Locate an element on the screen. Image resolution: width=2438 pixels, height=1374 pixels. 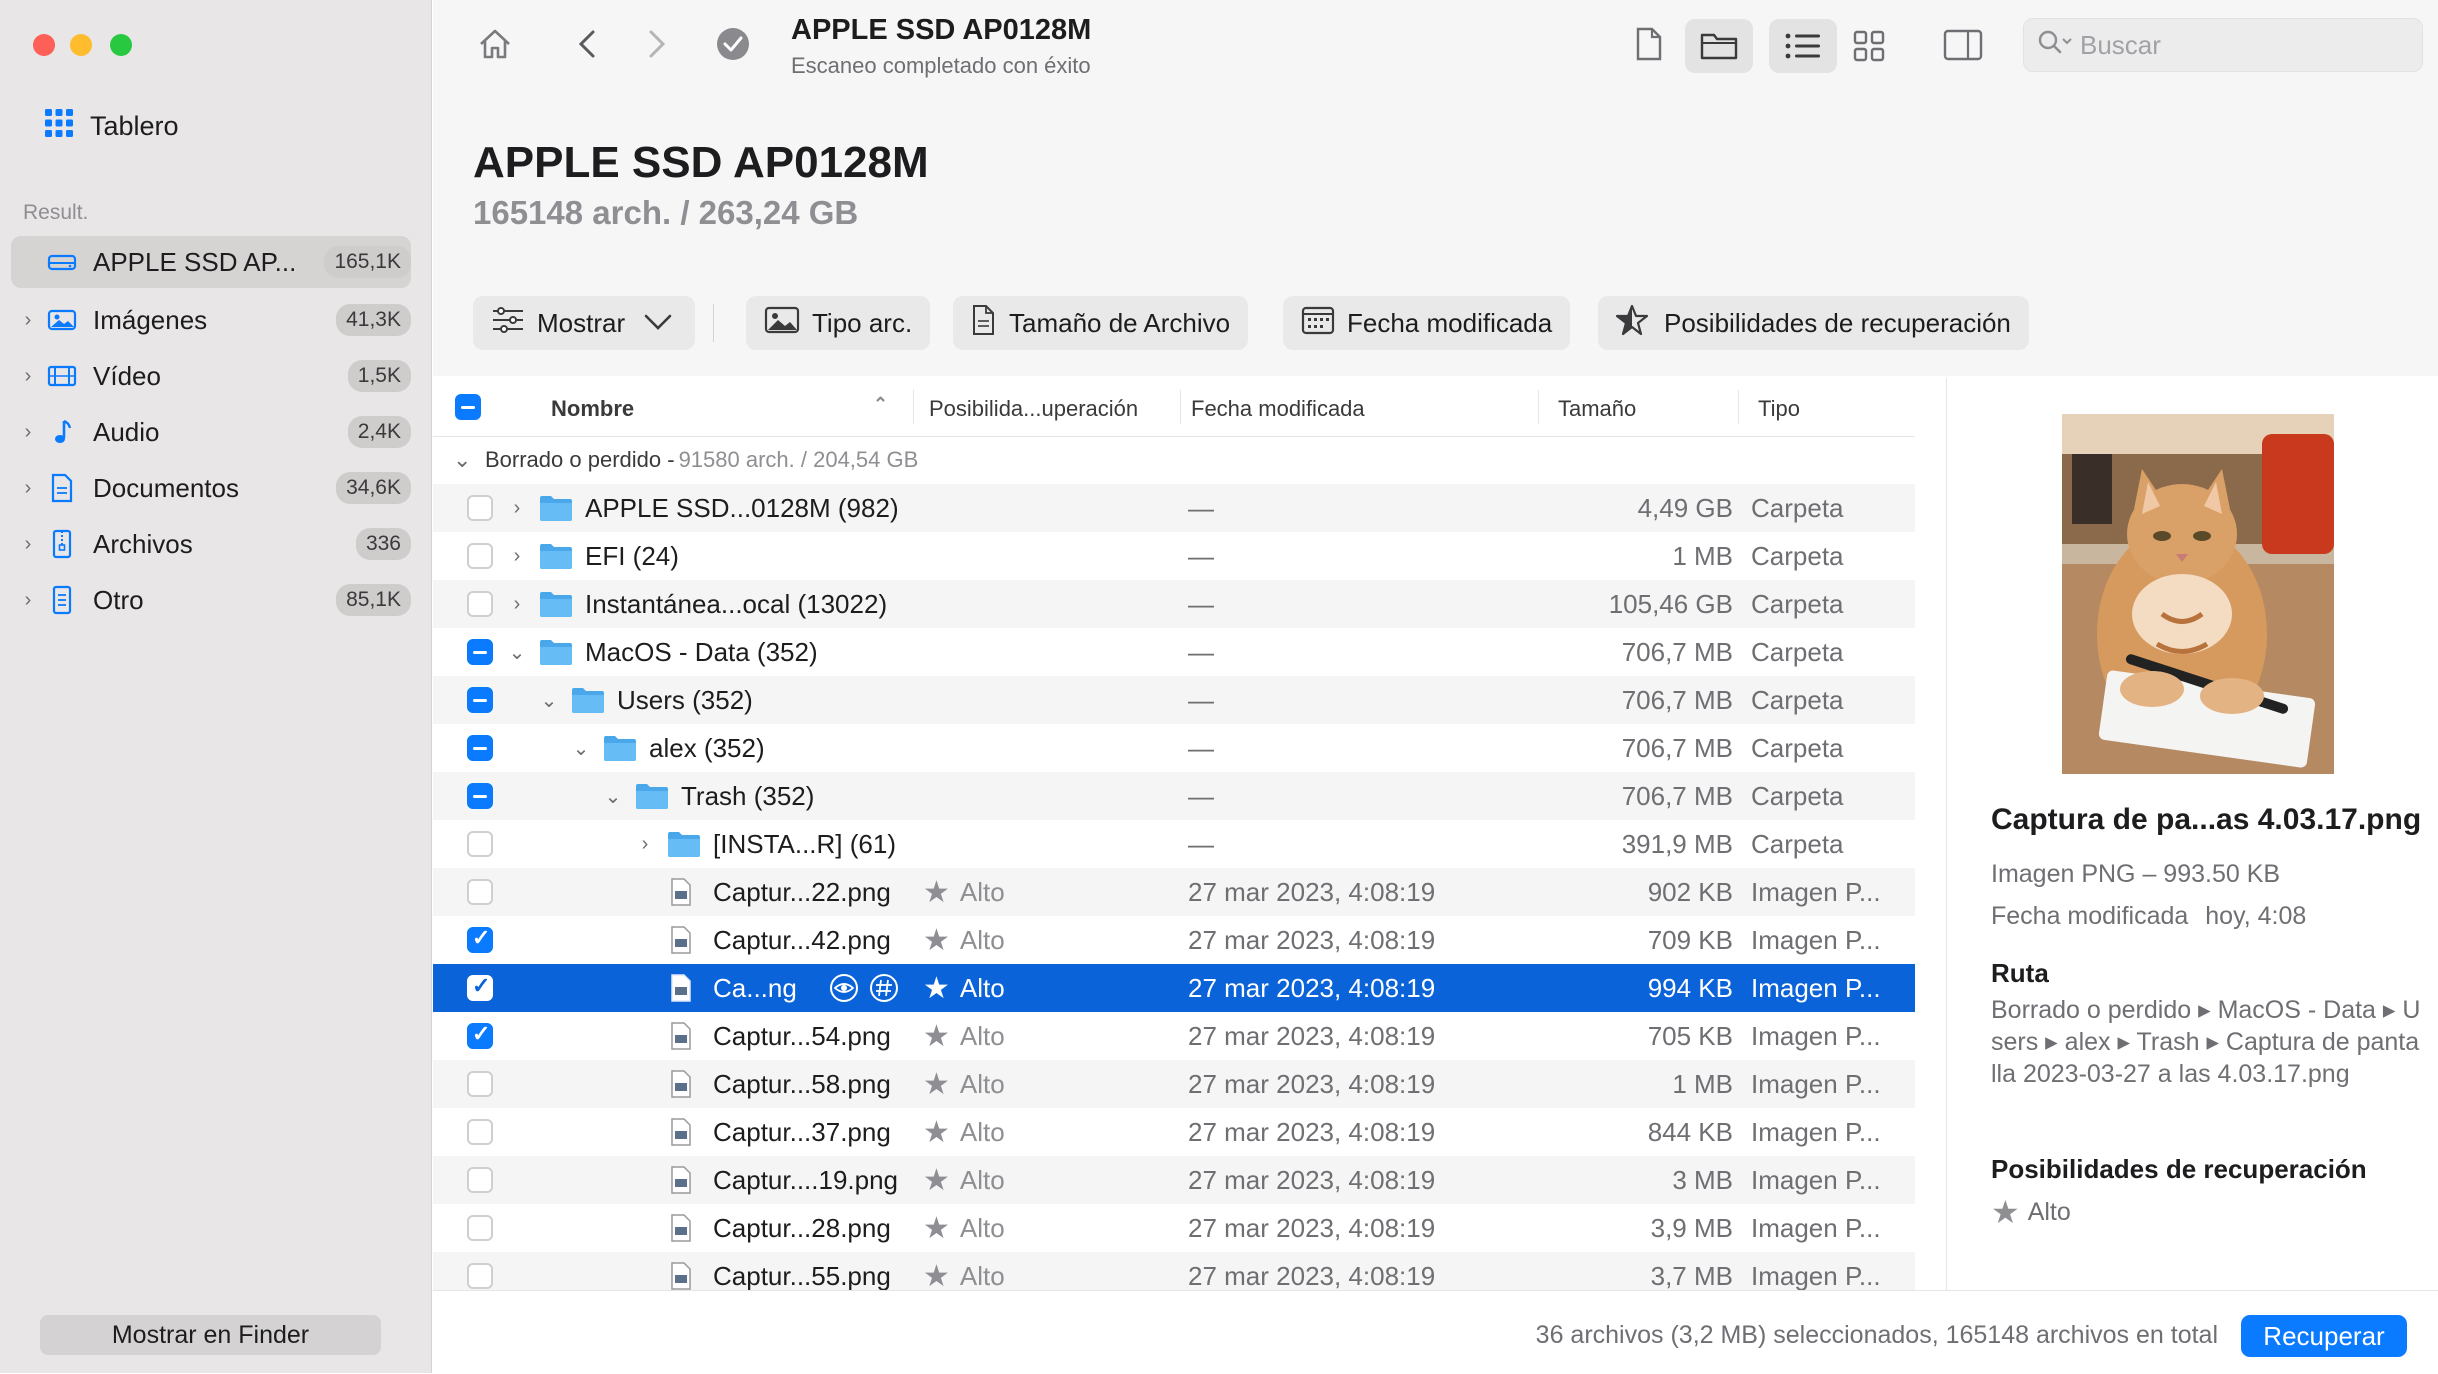
zoom-window-button is located at coordinates (121, 45).